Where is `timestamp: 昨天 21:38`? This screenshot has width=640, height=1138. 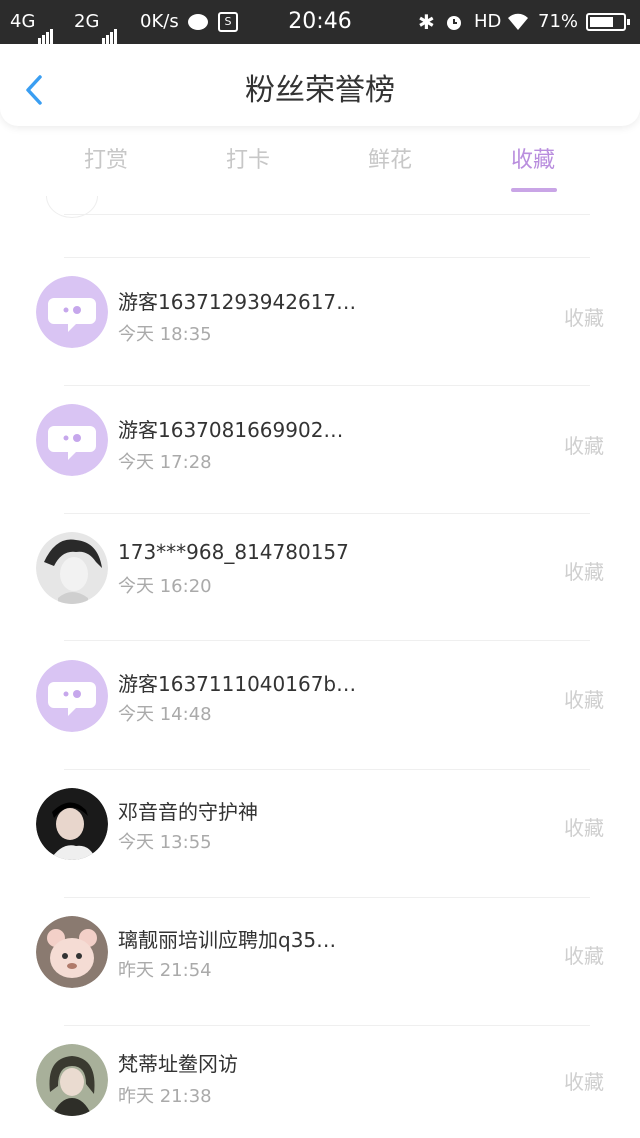
timestamp: 昨天 21:38 is located at coordinates (165, 1096).